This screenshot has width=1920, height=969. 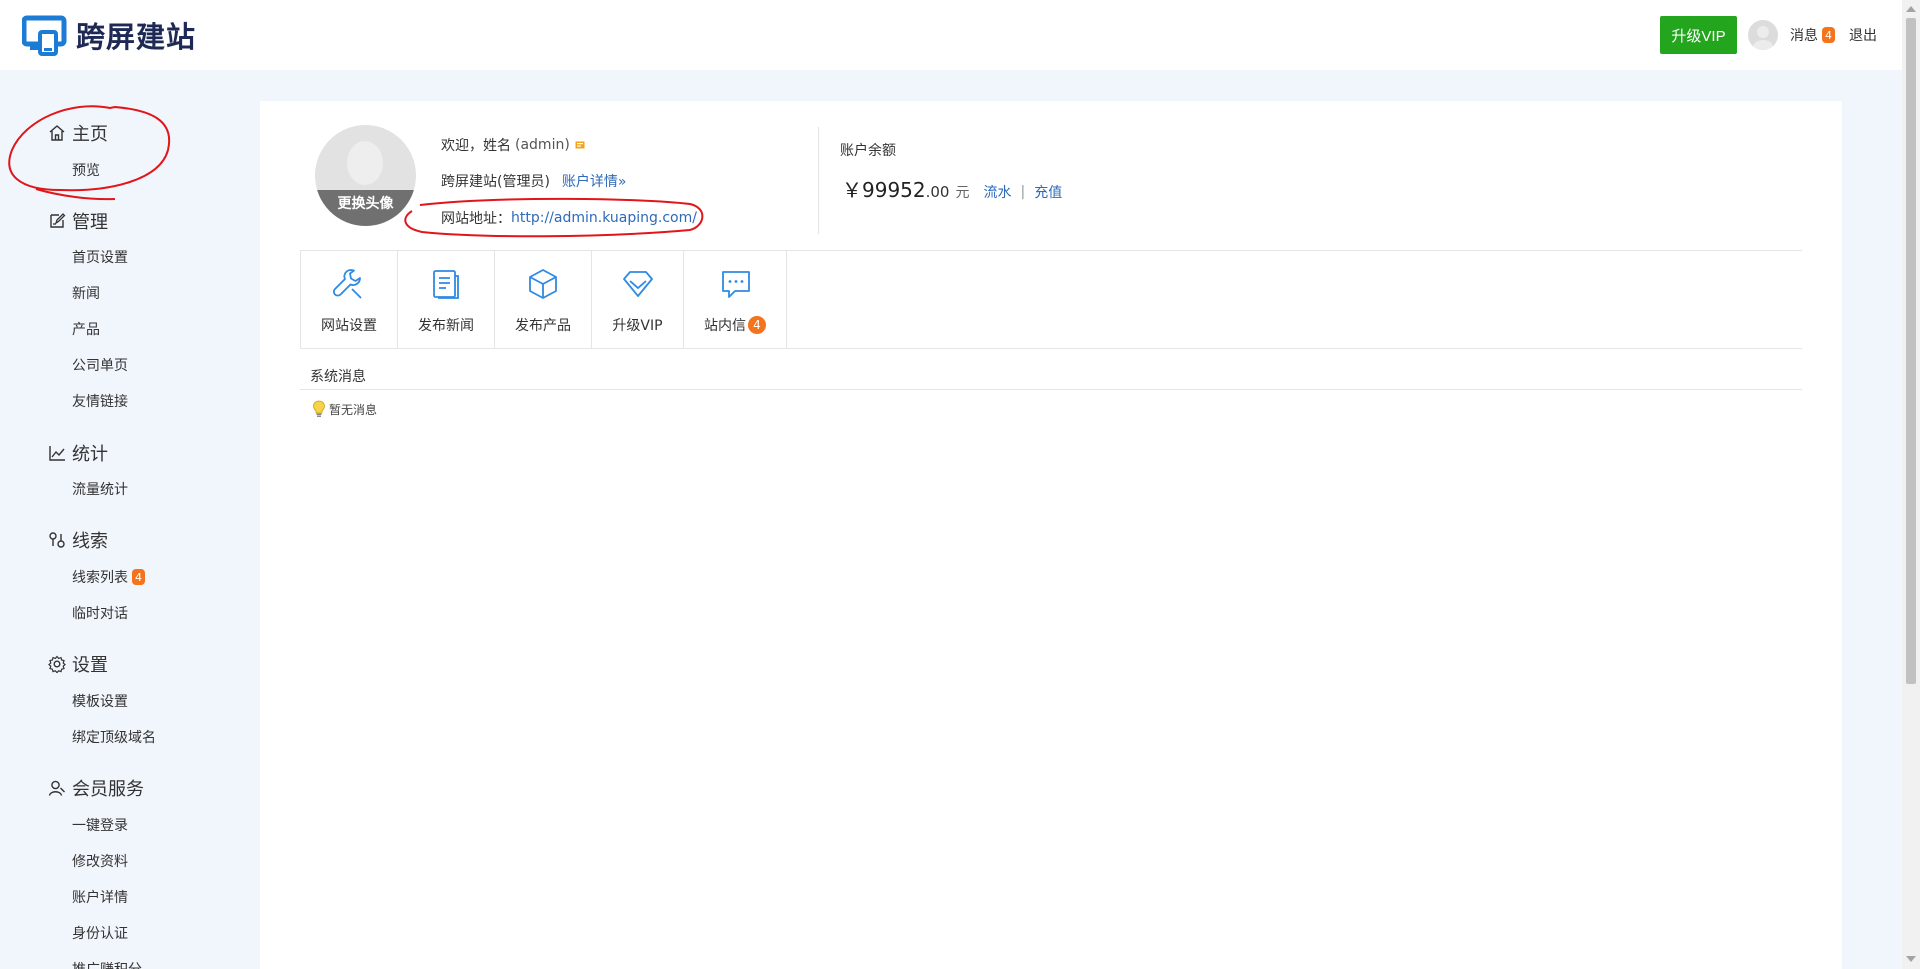 What do you see at coordinates (1863, 35) in the screenshot?
I see `logout-link: 退出` at bounding box center [1863, 35].